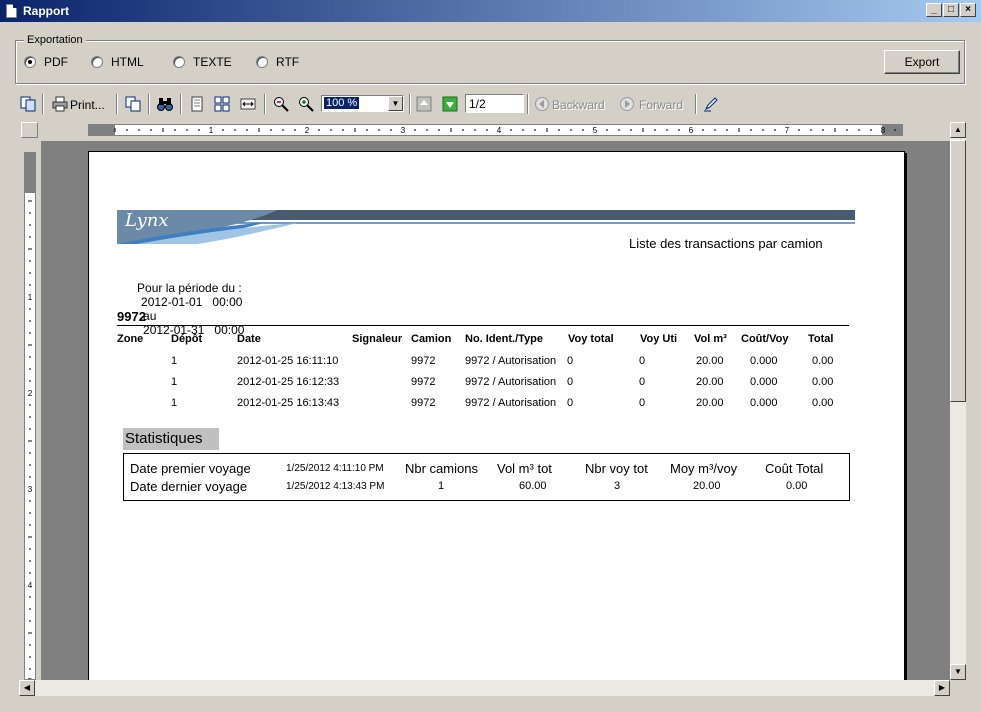  I want to click on cell-date: 2012-01-25 16:11:10, so click(288, 361).